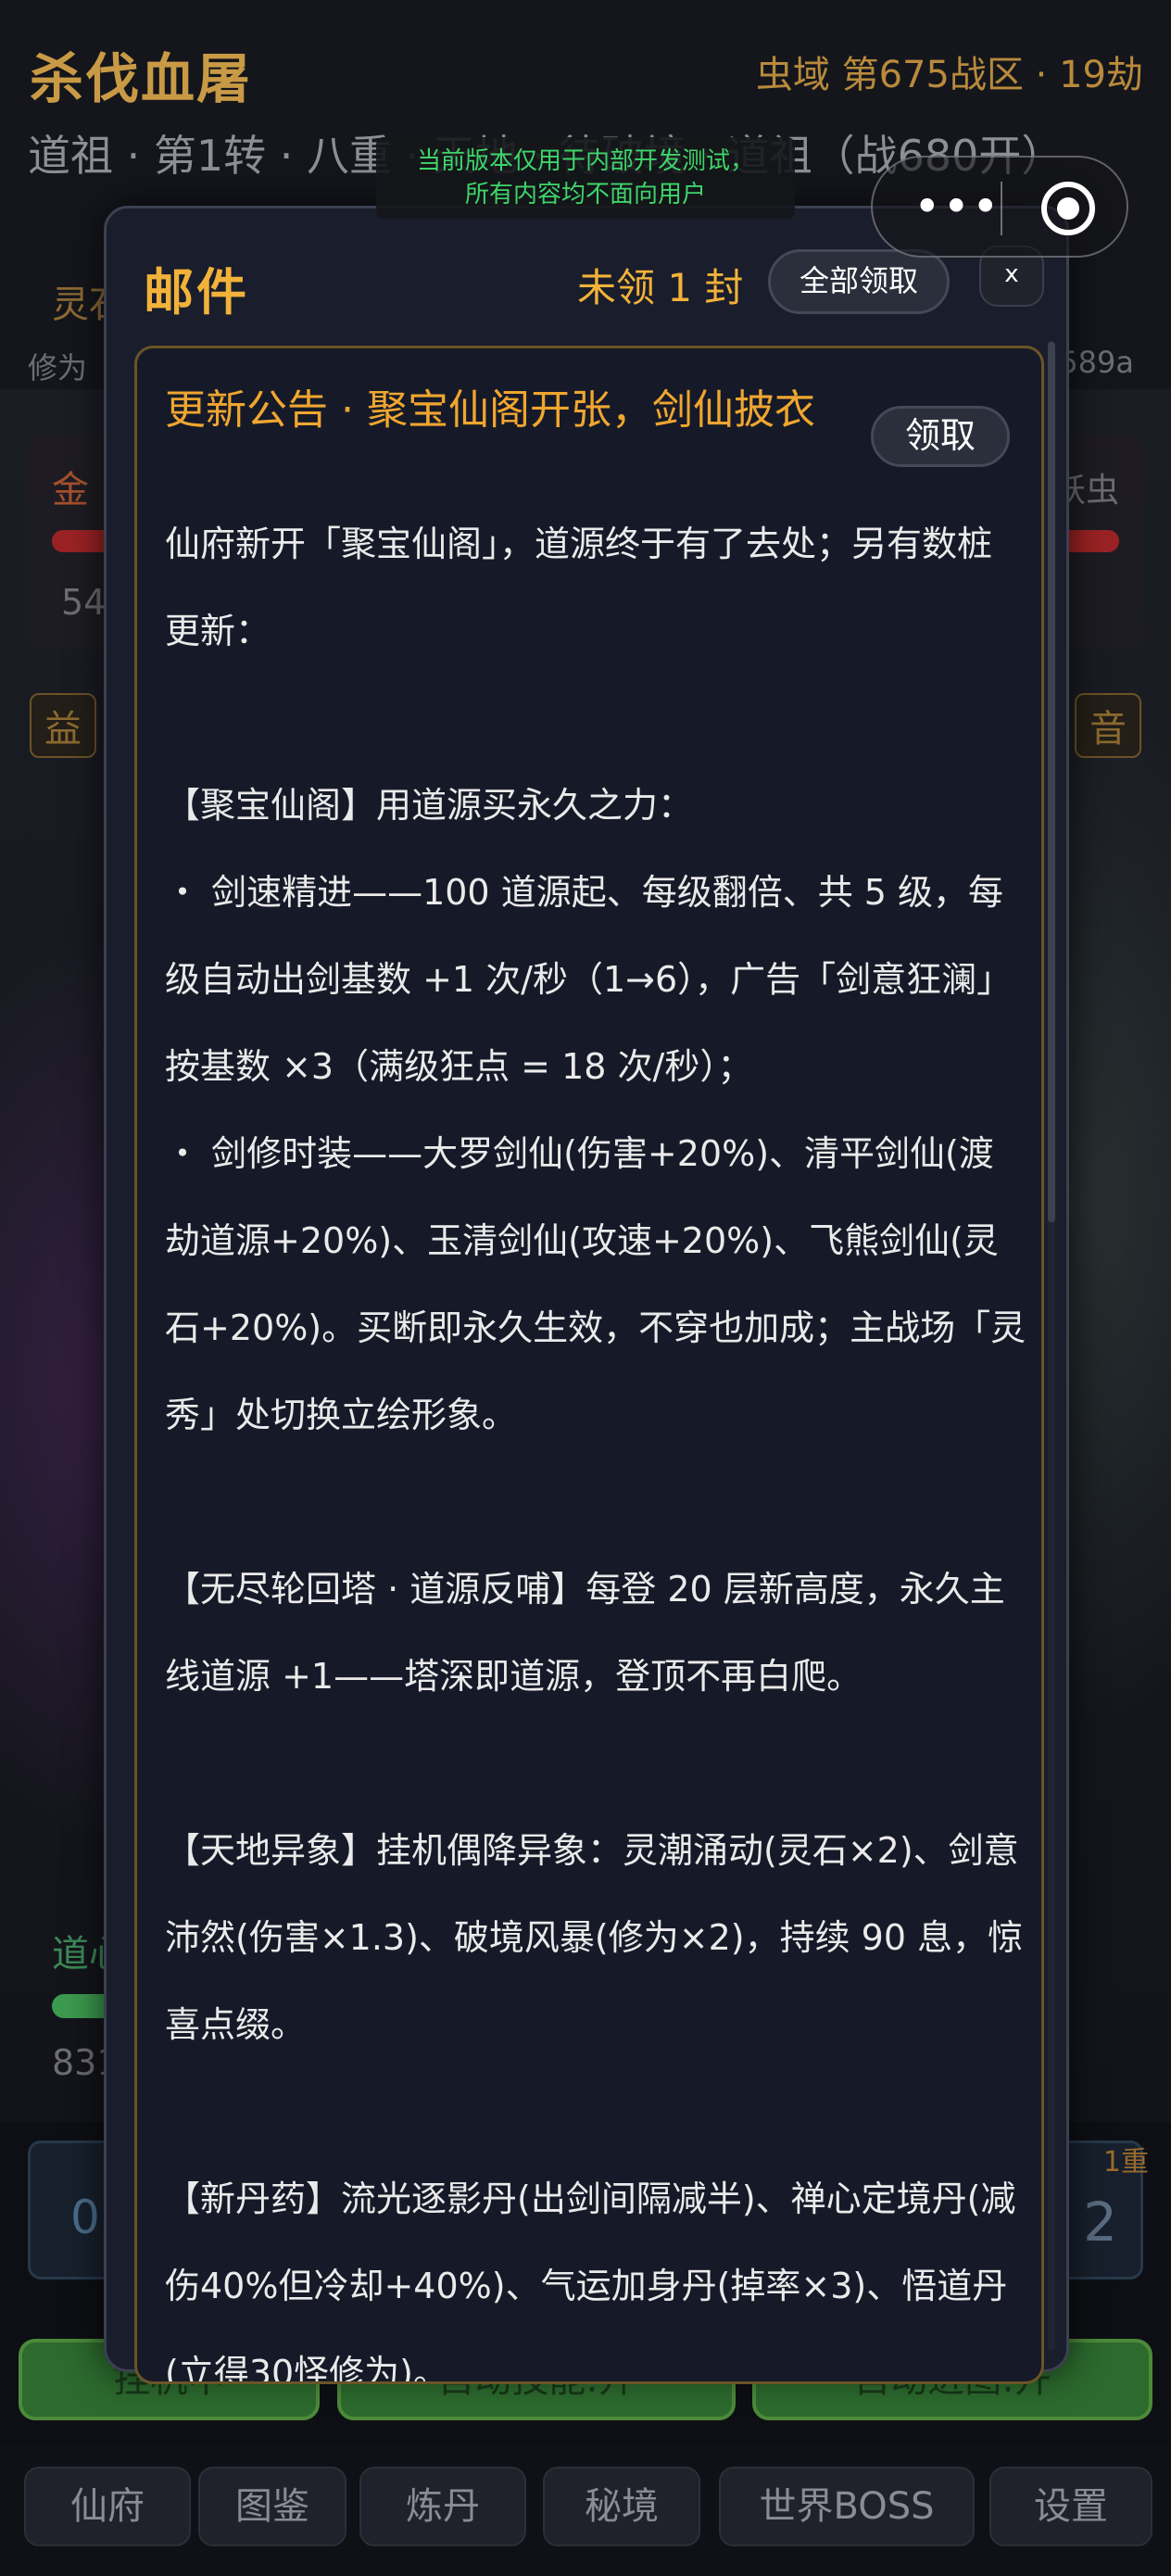  What do you see at coordinates (1108, 726) in the screenshot?
I see `sound-tag: 音` at bounding box center [1108, 726].